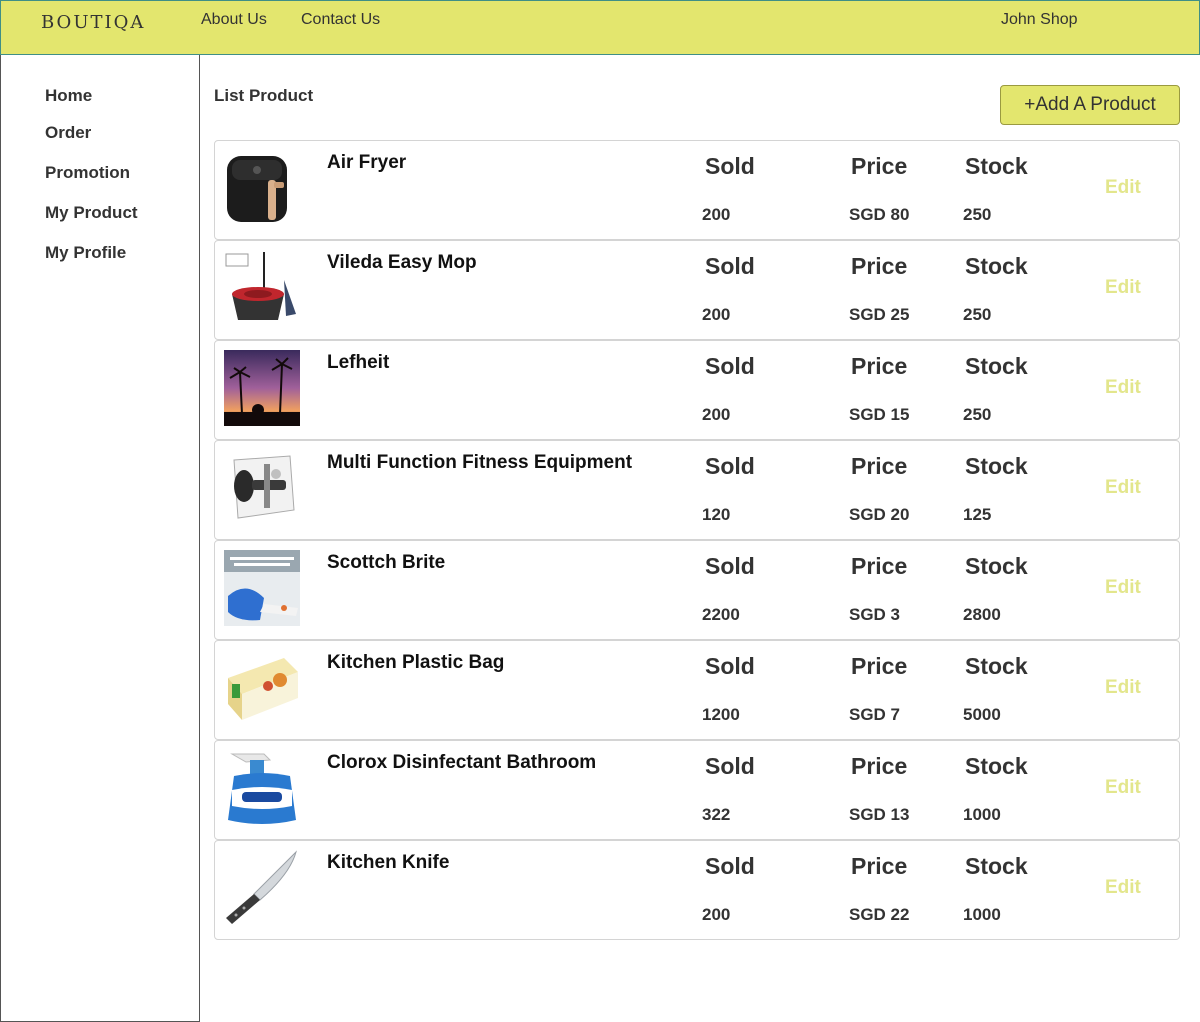 The image size is (1200, 1022). What do you see at coordinates (262, 788) in the screenshot?
I see `spray-bottle-image` at bounding box center [262, 788].